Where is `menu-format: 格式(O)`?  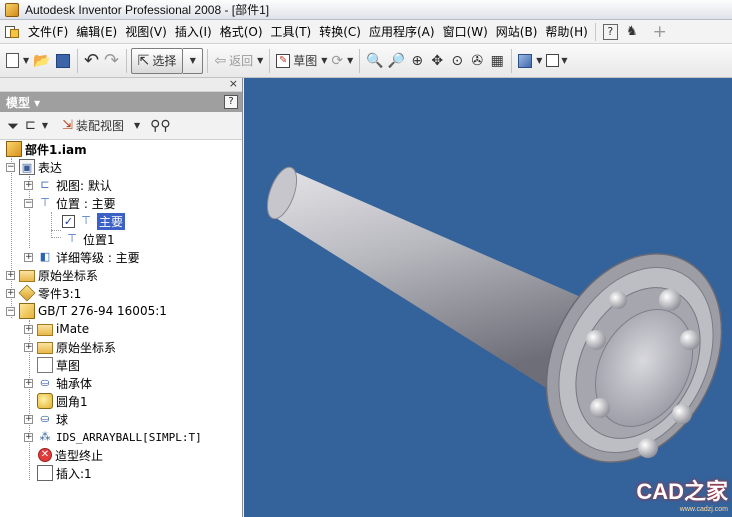
menu-format: 格式(O) is located at coordinates (241, 32).